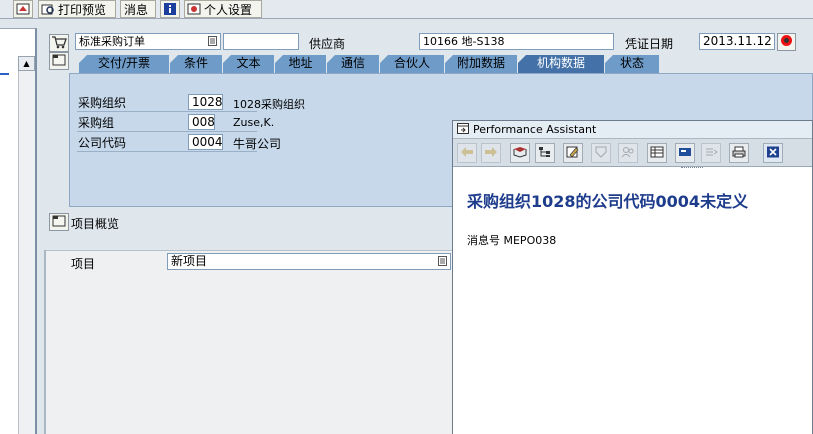 Image resolution: width=813 pixels, height=434 pixels. What do you see at coordinates (205, 102) in the screenshot?
I see `purch-org-field: 1028` at bounding box center [205, 102].